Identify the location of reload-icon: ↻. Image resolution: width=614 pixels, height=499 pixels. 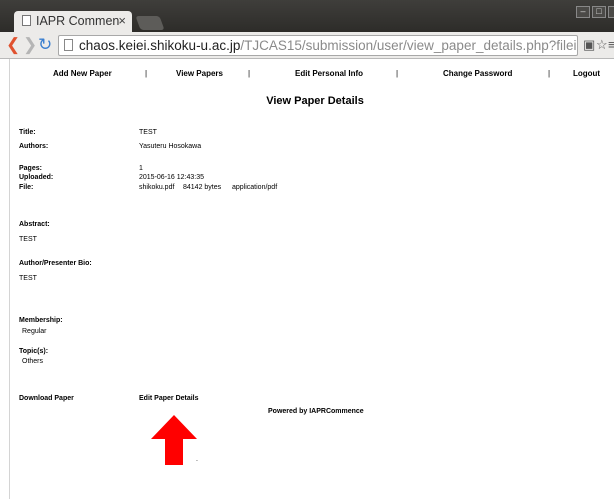
(45, 45).